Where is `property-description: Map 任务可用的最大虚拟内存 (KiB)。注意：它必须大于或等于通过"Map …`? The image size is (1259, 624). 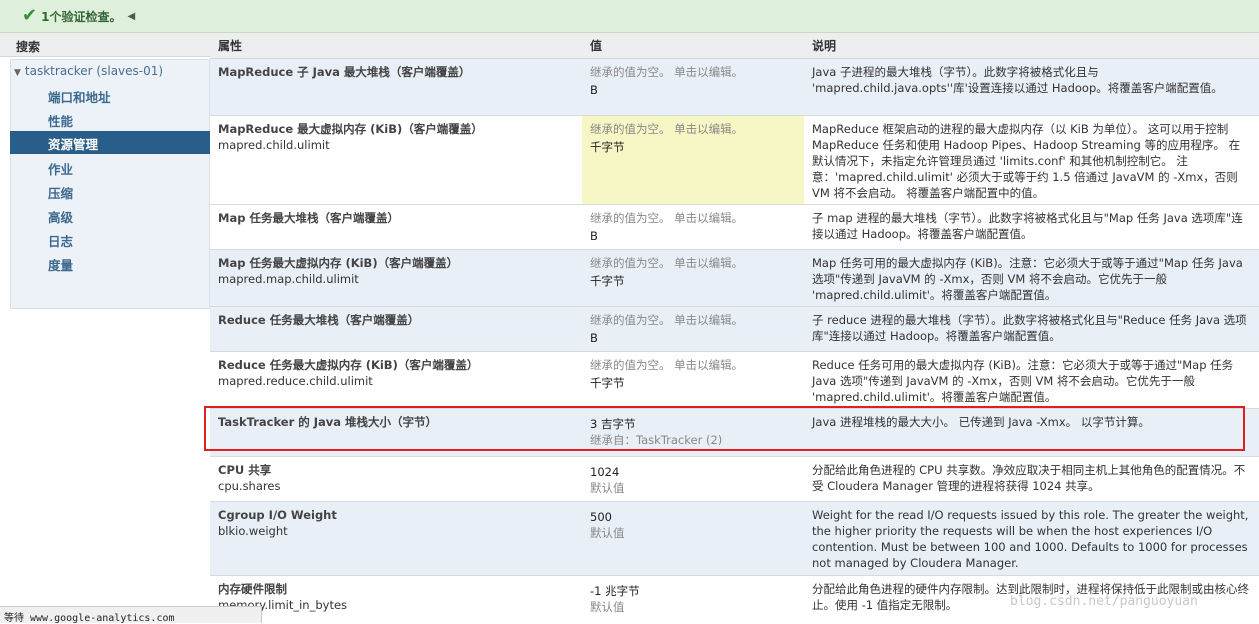
property-description: Map 任务可用的最大虚拟内存 (KiB)。注意：它必须大于或等于通过"Map … is located at coordinates (1027, 279).